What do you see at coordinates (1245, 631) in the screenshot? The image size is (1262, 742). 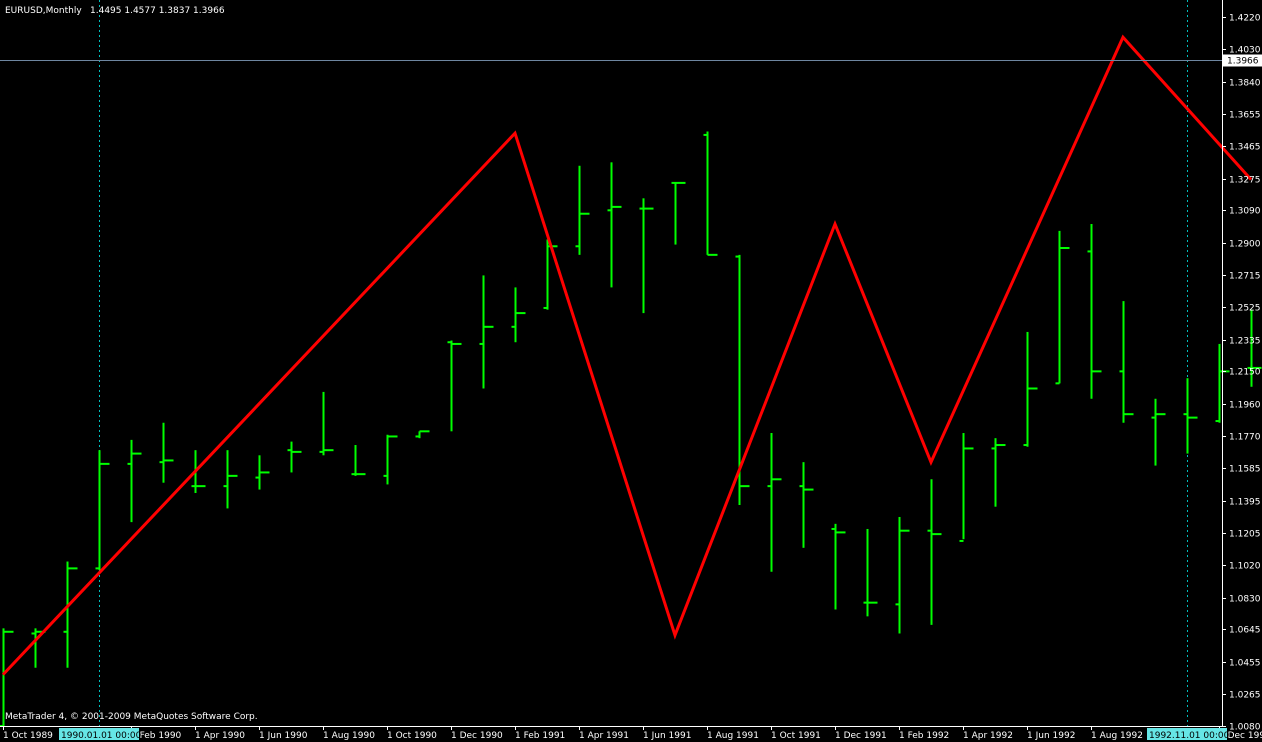 I see `y-tick-label-19: 1.0645` at bounding box center [1245, 631].